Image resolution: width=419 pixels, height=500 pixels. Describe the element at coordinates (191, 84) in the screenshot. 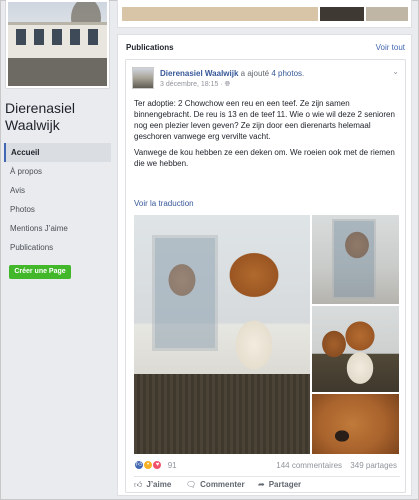

I see `post-timestamp: 3 décembre, 18:15 ·` at that location.